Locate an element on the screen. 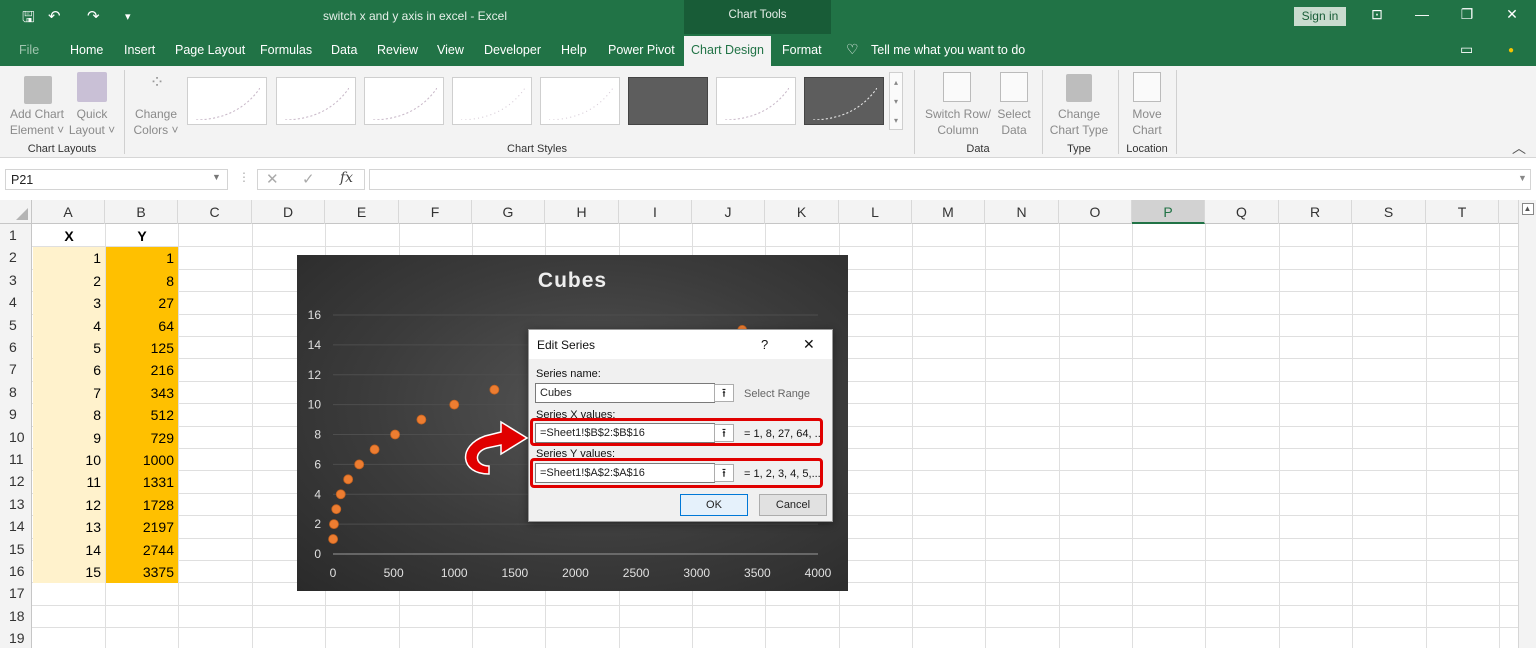 The height and width of the screenshot is (648, 1536). cell-b16: 3375 is located at coordinates (142, 572).